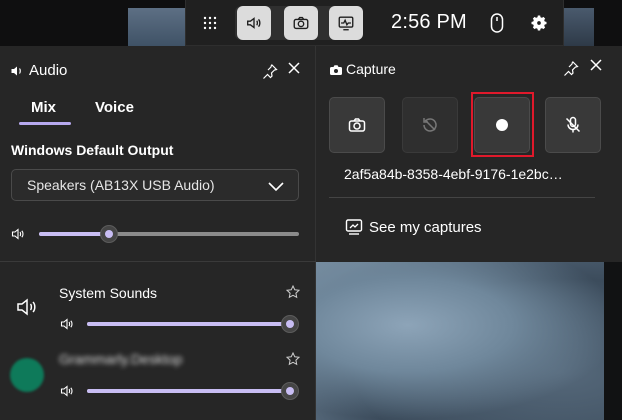 This screenshot has height=420, width=622. What do you see at coordinates (26, 307) in the screenshot?
I see `system-sounds-icon` at bounding box center [26, 307].